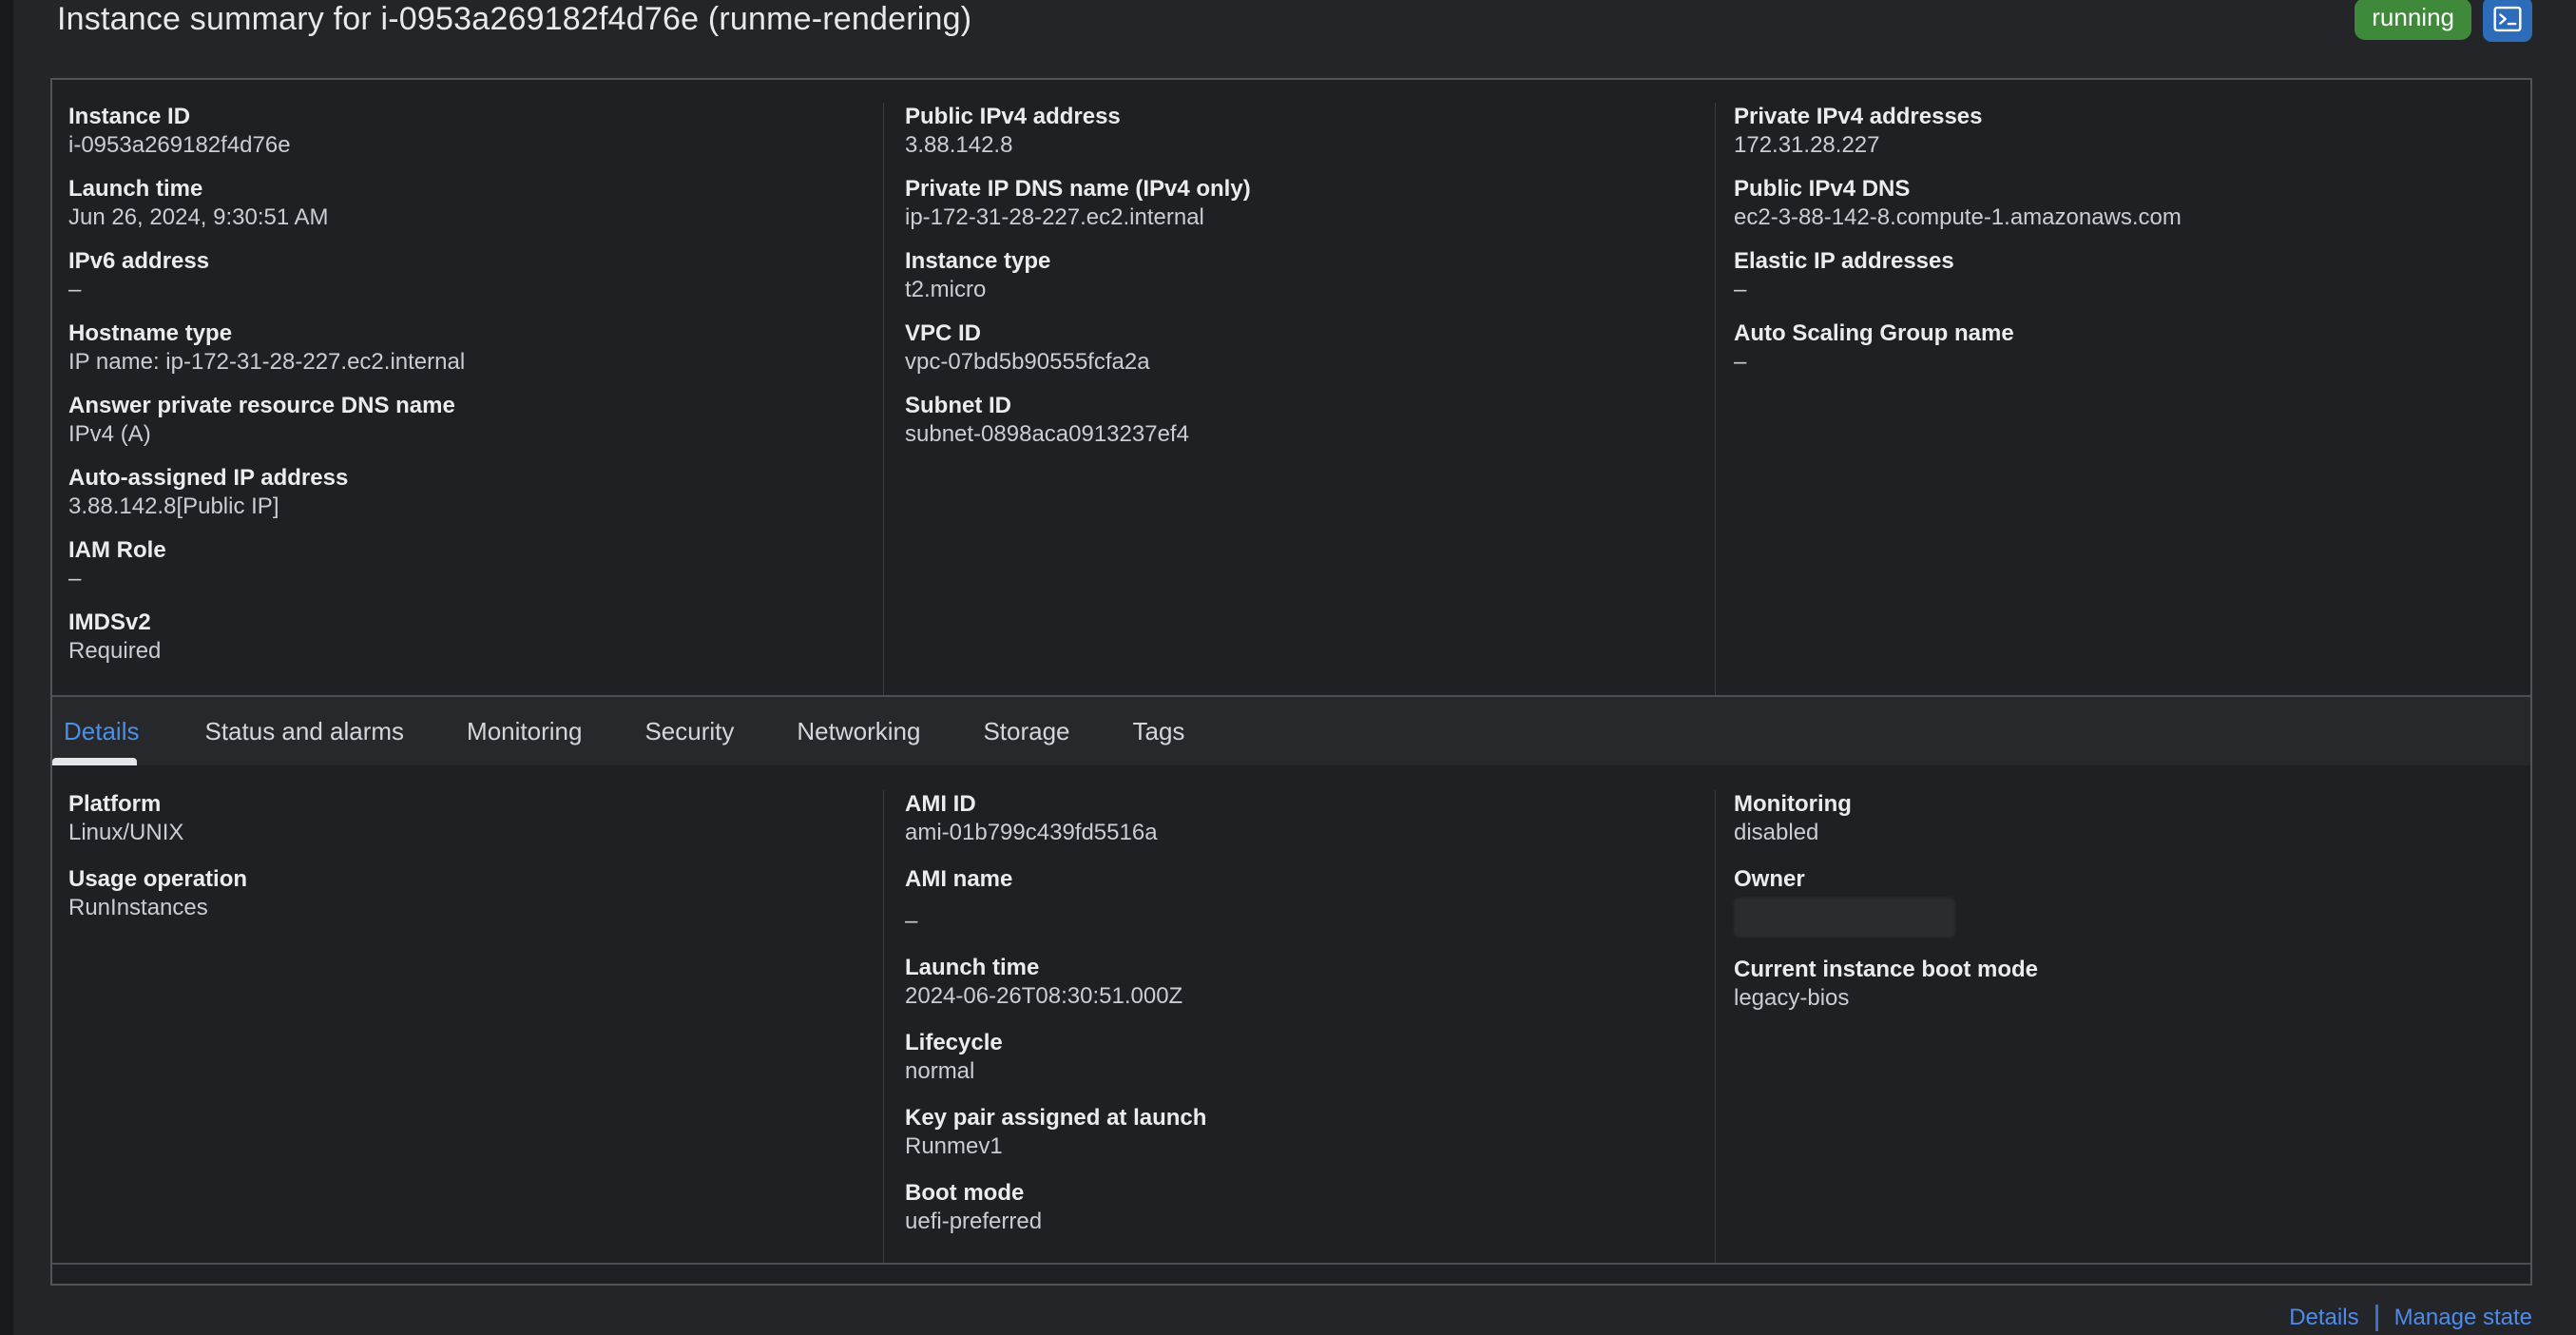 The height and width of the screenshot is (1335, 2576). Describe the element at coordinates (524, 731) in the screenshot. I see `tab-monitoring: Monitoring` at that location.